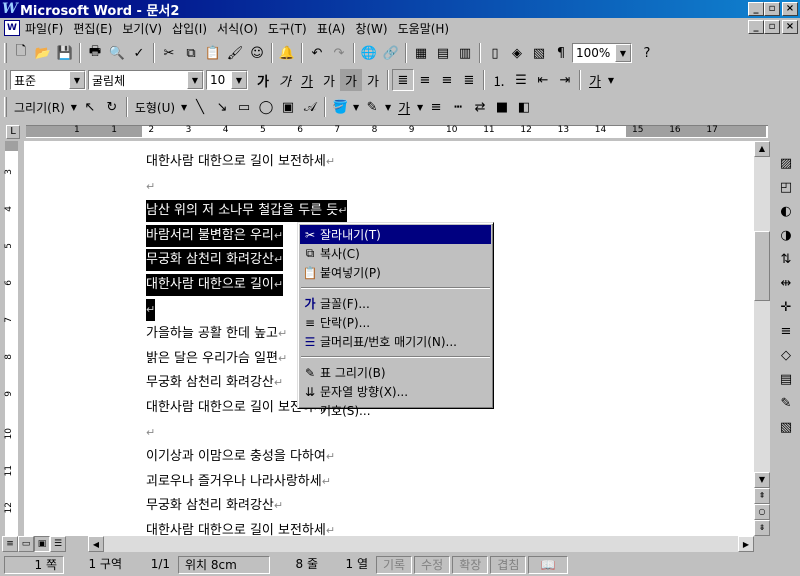  Describe the element at coordinates (543, 80) in the screenshot. I see `decrease-indent-icon: ⇤` at that location.